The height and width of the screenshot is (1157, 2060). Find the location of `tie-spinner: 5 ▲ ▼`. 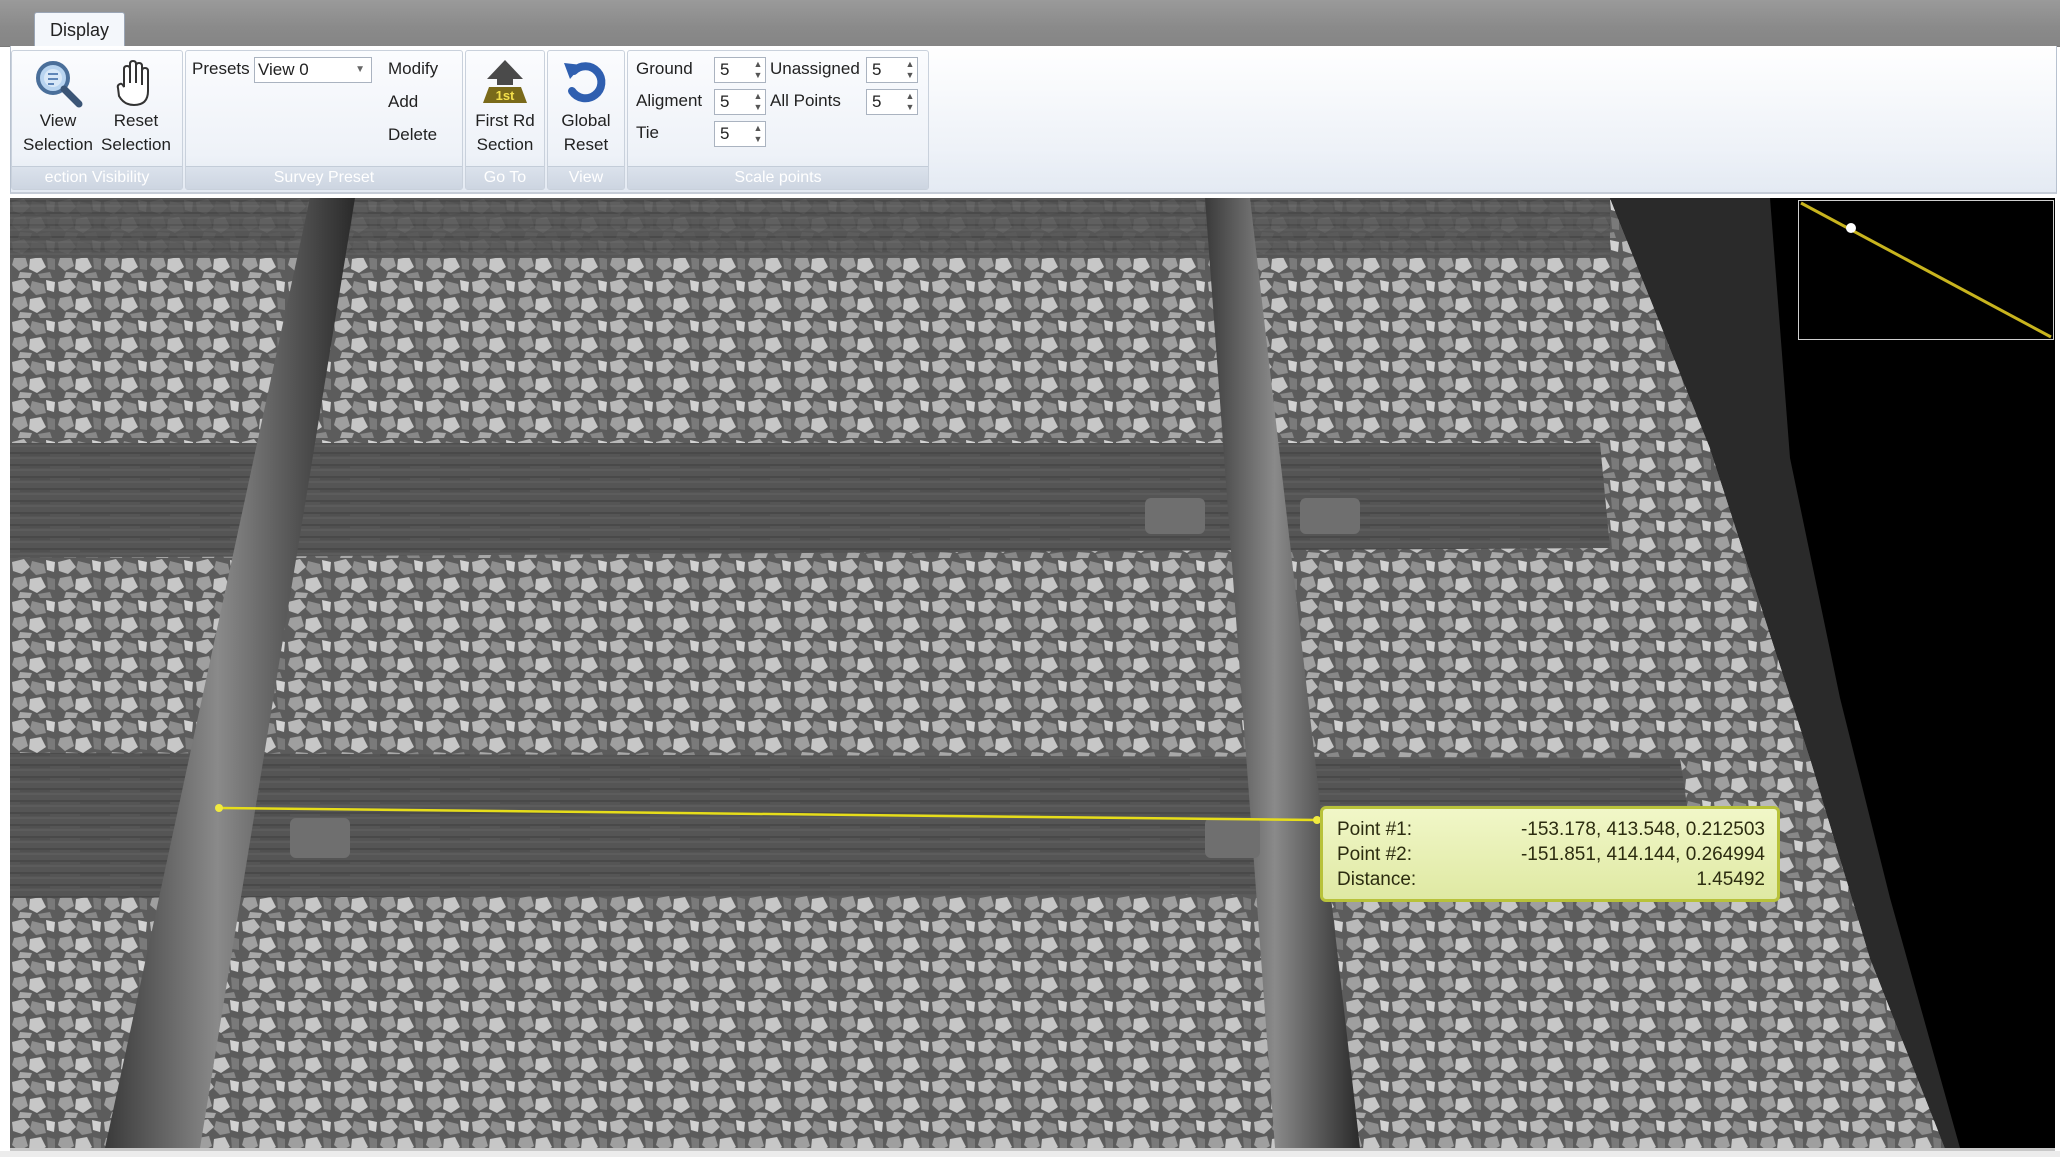

tie-spinner: 5 ▲ ▼ is located at coordinates (740, 134).